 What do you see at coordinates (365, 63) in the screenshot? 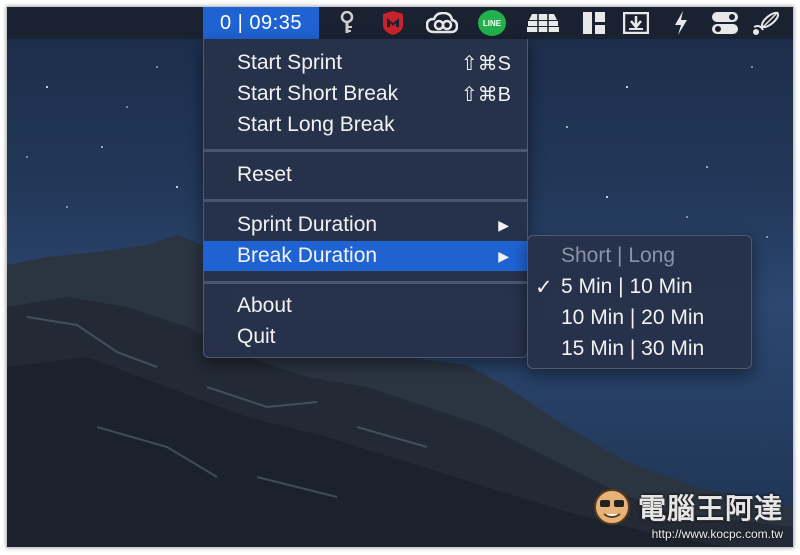
I see `menu-item-start-sprint: Start Sprint ⇧⌘S` at bounding box center [365, 63].